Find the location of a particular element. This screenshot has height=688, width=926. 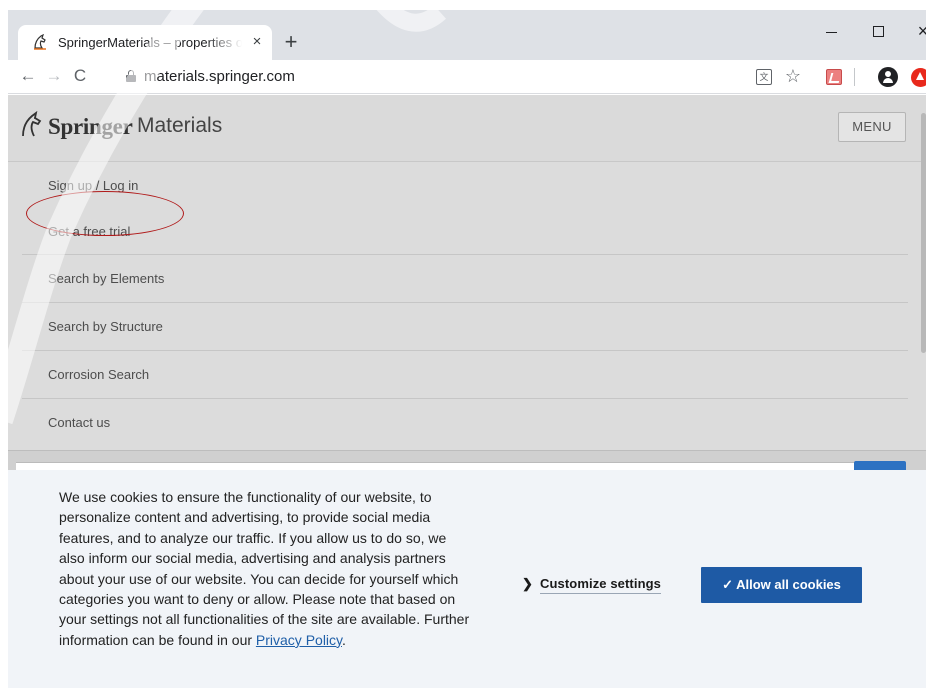

menu-button: MENU is located at coordinates (872, 127).